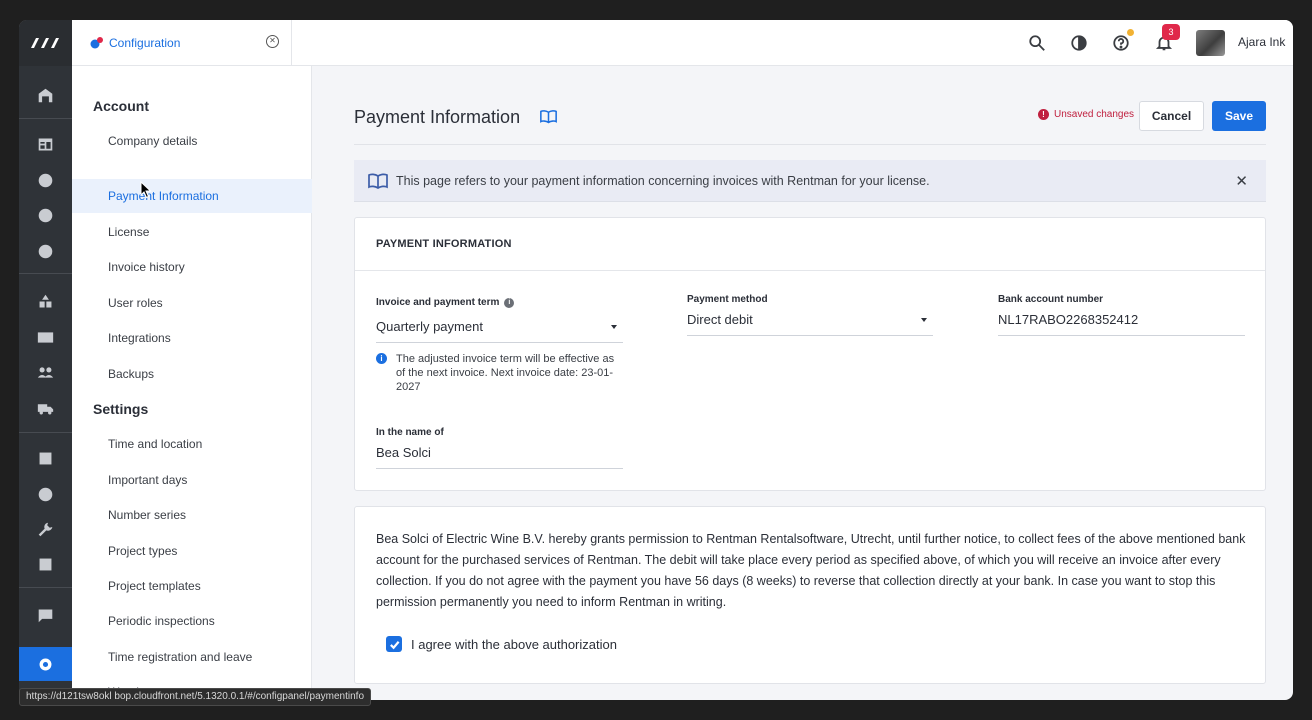 Image resolution: width=1312 pixels, height=720 pixels. Describe the element at coordinates (810, 323) in the screenshot. I see `payment-method-select: Direct debit` at that location.